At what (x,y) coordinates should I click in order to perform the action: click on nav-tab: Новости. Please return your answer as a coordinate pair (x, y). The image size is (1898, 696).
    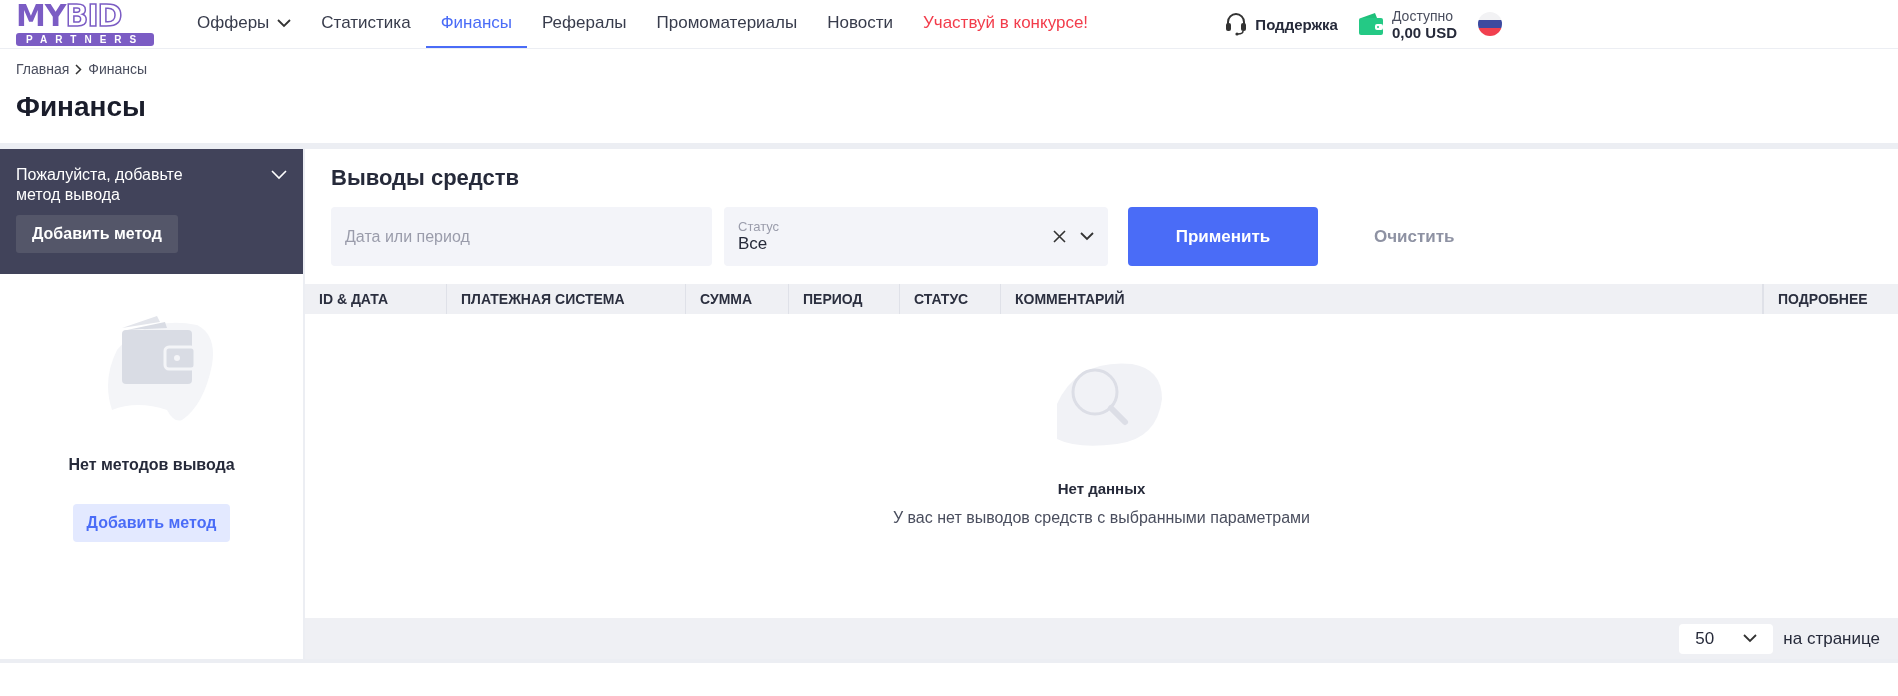
    Looking at the image, I should click on (860, 24).